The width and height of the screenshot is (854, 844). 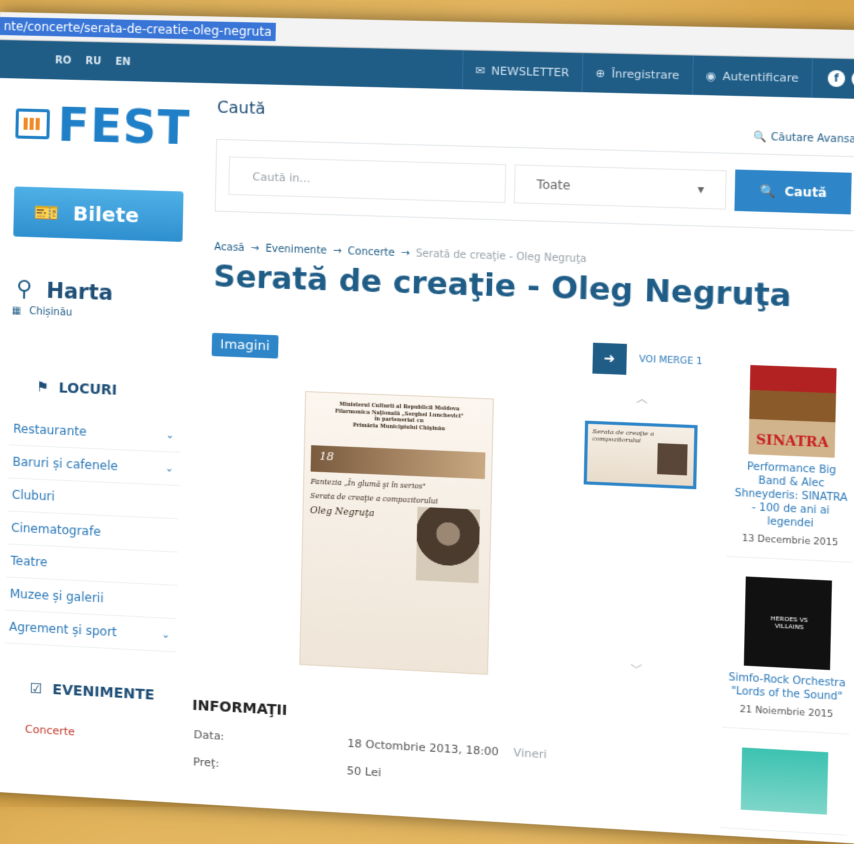 I want to click on search-panel: Caută in... Toate ▾ 🔍 Caută, so click(x=534, y=185).